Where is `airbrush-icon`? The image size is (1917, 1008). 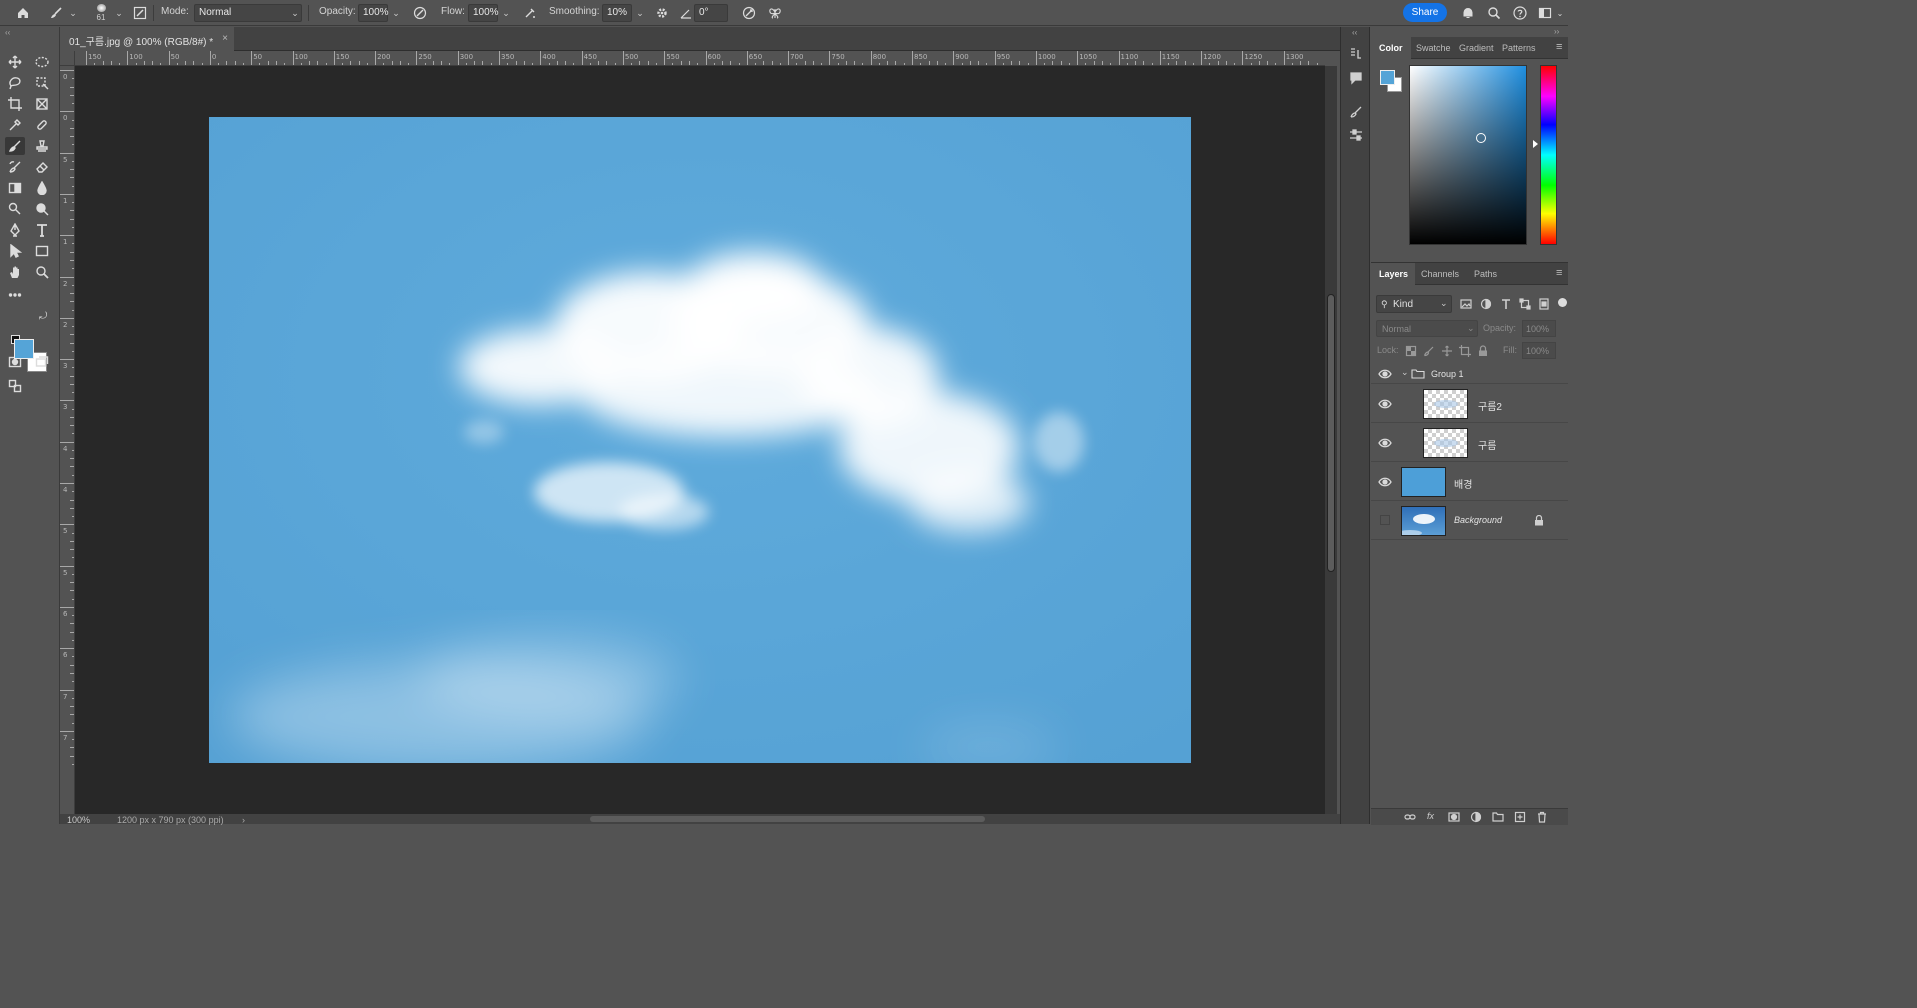
airbrush-icon is located at coordinates (530, 13).